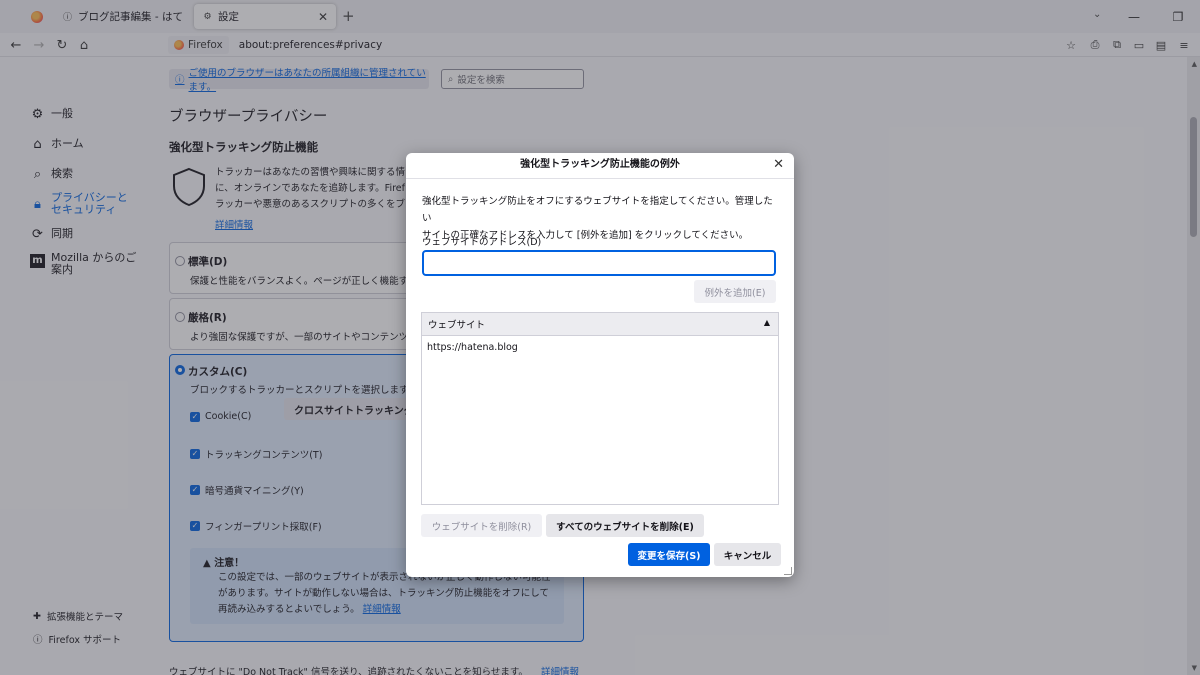  Describe the element at coordinates (788, 571) in the screenshot. I see `resize-grip-icon` at that location.